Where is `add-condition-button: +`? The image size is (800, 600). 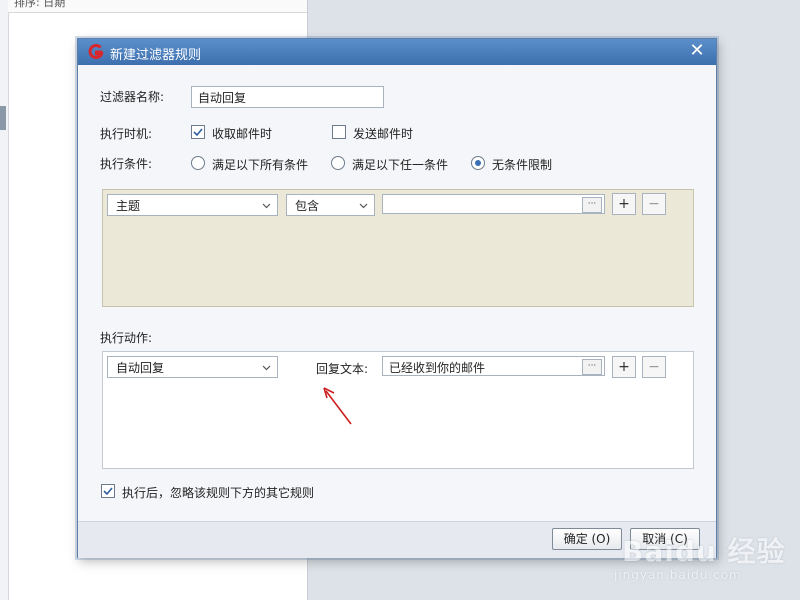 add-condition-button: + is located at coordinates (624, 204).